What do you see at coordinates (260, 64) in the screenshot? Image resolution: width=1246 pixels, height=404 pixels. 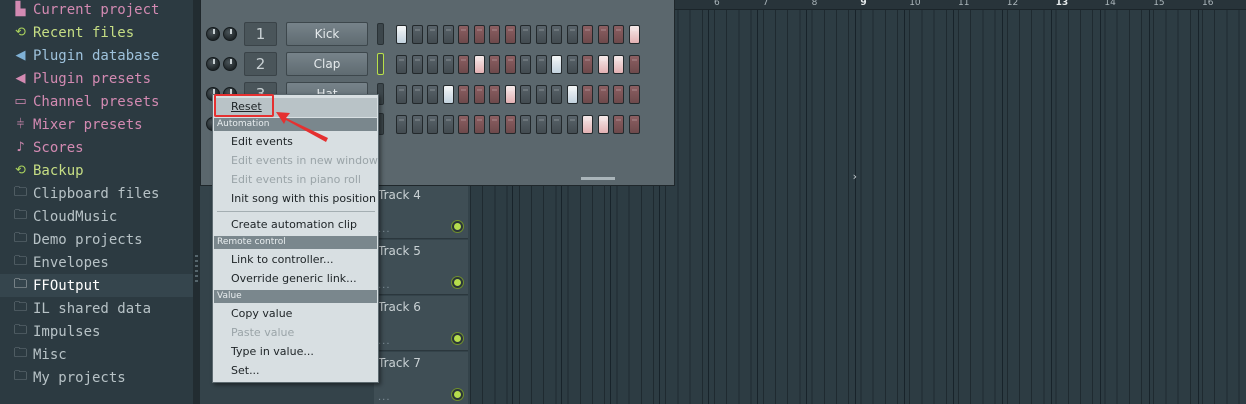 I see `mixer-track-number: 2` at bounding box center [260, 64].